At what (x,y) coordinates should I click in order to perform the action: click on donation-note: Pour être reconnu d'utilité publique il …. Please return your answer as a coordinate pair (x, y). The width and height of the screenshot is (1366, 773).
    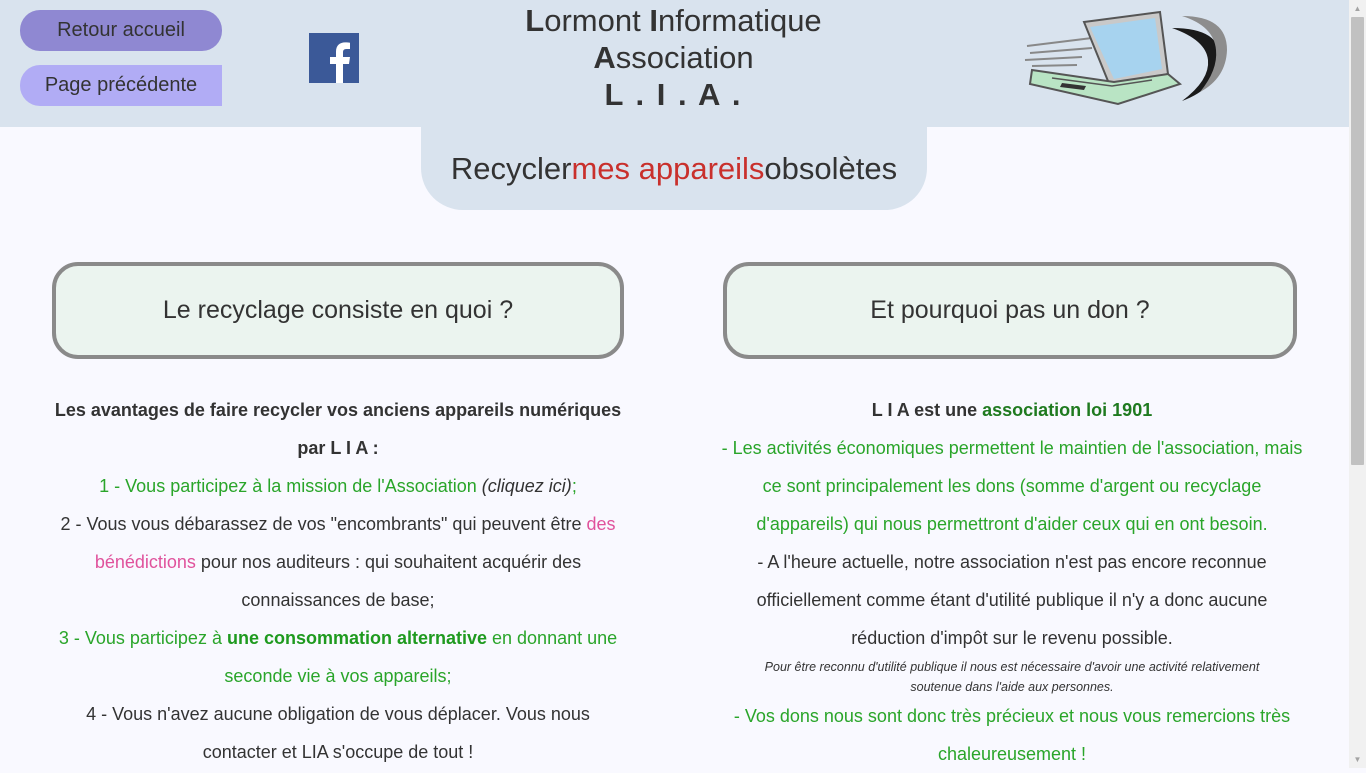
    Looking at the image, I should click on (1012, 677).